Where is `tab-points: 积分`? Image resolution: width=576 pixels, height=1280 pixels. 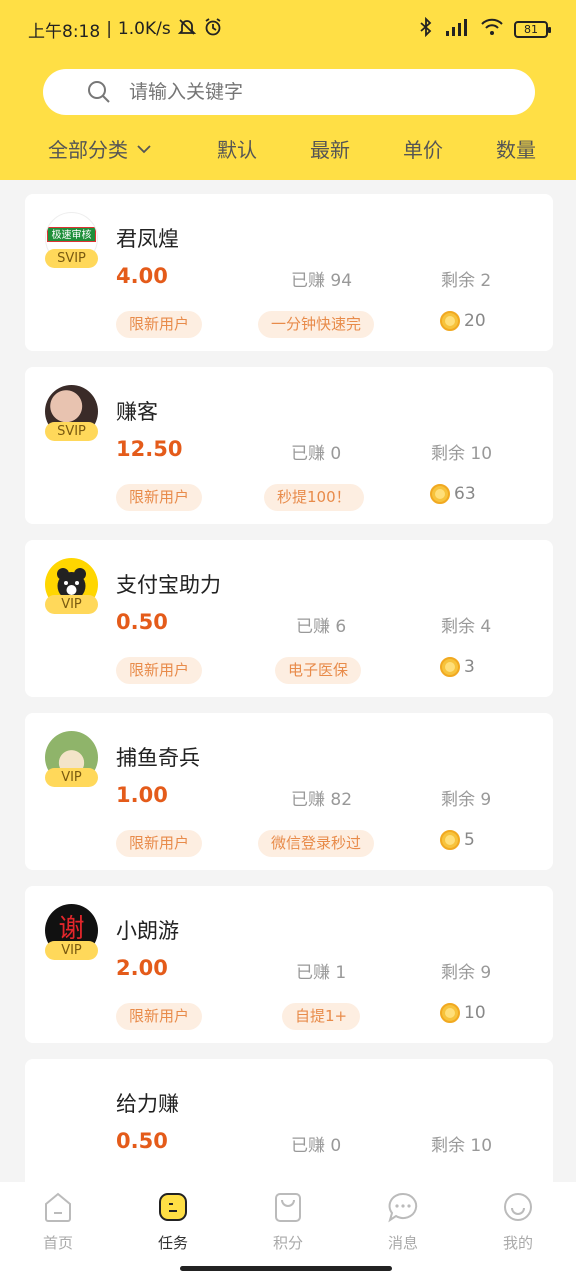
tab-points: 积分 is located at coordinates (288, 1221).